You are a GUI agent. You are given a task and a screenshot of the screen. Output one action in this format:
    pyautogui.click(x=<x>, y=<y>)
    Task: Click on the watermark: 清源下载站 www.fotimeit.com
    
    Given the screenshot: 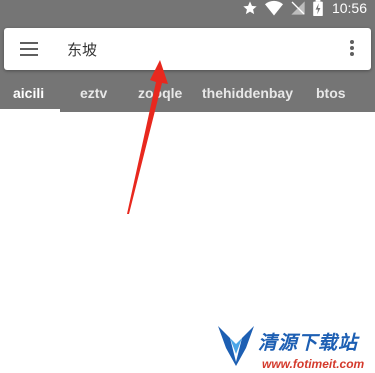 What is the action you would take?
    pyautogui.click(x=292, y=346)
    